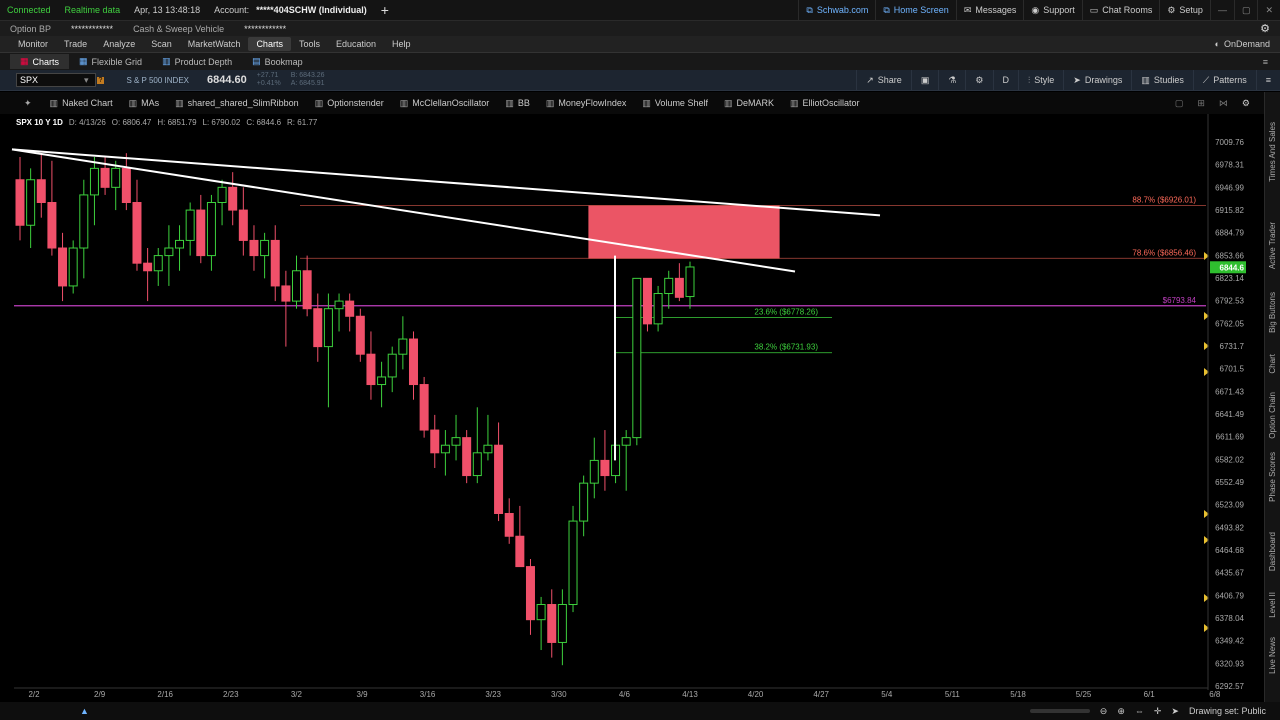 Image resolution: width=1280 pixels, height=720 pixels. What do you see at coordinates (33, 44) in the screenshot?
I see `menu-monitor: Monitor` at bounding box center [33, 44].